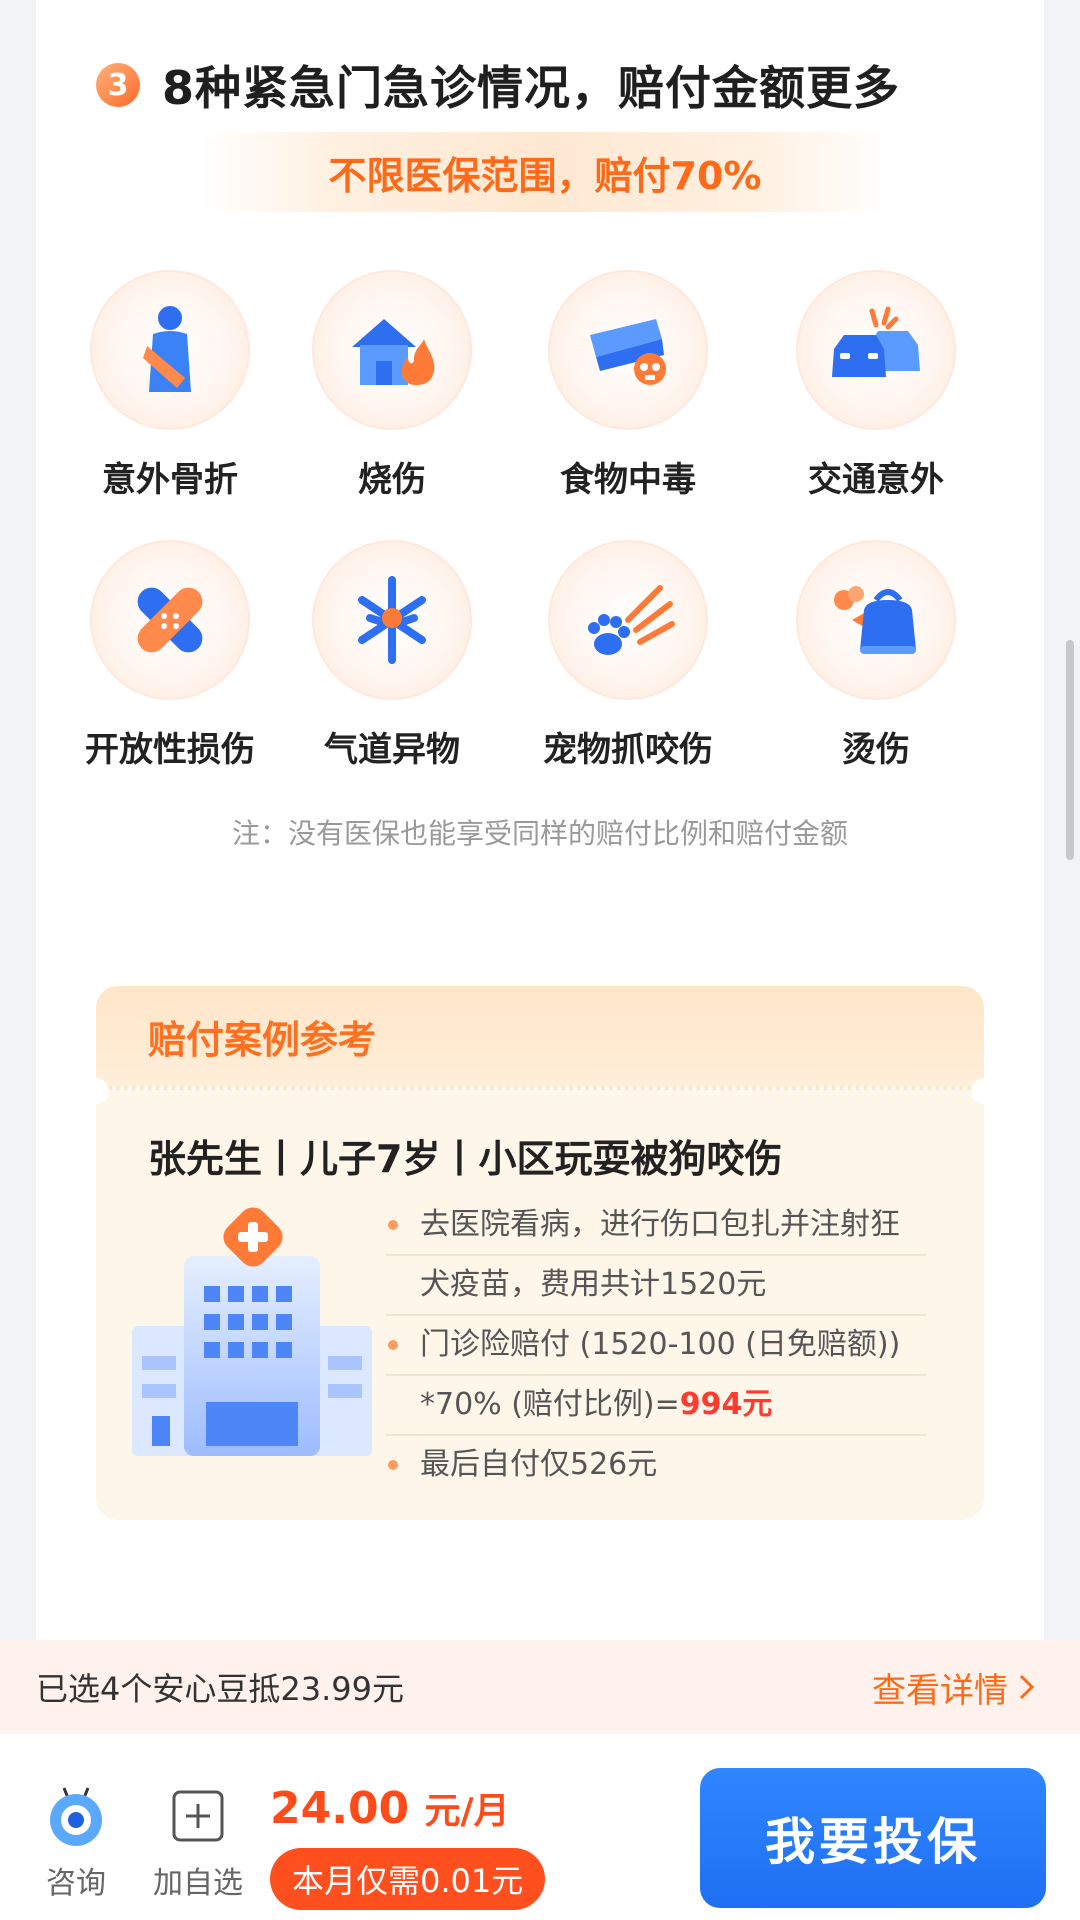 The image size is (1080, 1920). I want to click on condition-label: 意外骨折, so click(170, 480).